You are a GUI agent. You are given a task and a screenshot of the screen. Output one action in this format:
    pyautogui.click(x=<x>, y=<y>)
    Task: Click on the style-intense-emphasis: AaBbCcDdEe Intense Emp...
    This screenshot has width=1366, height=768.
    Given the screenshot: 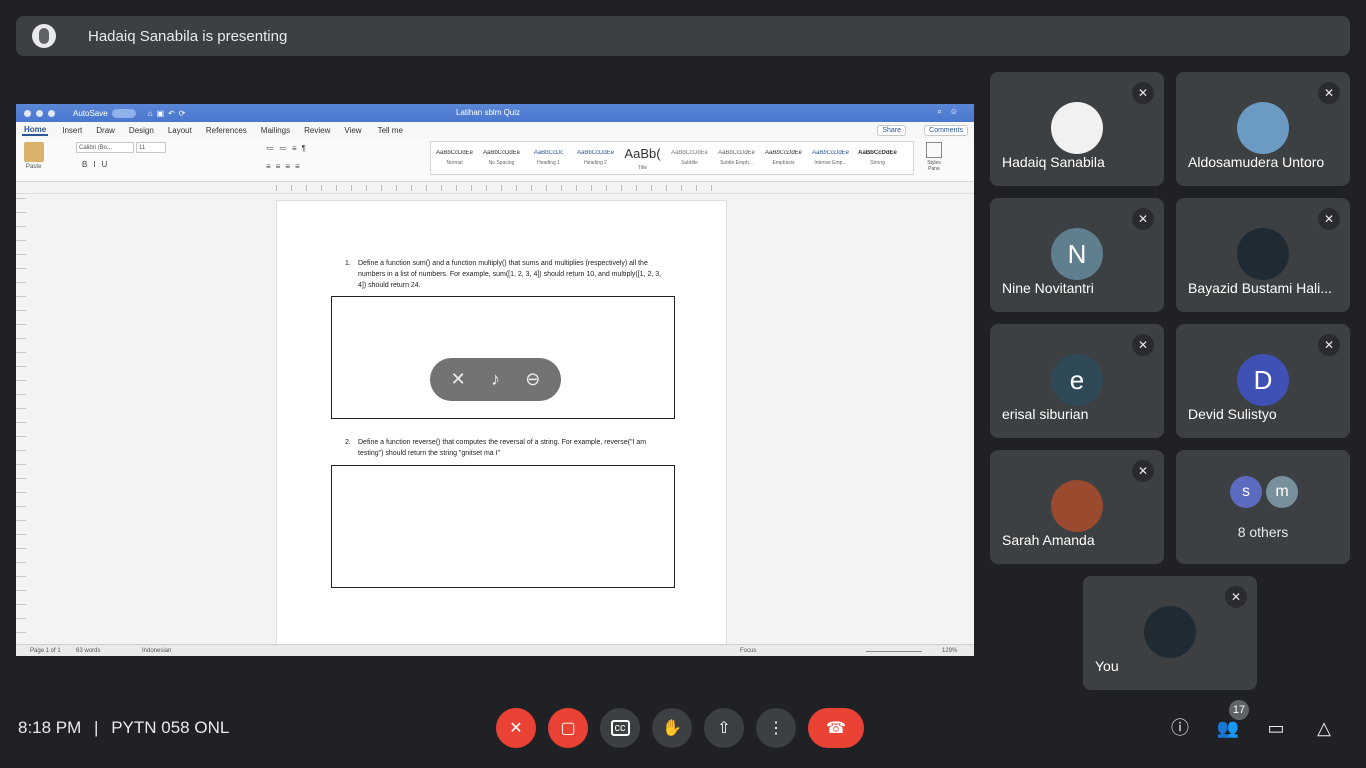 What is the action you would take?
    pyautogui.click(x=830, y=158)
    